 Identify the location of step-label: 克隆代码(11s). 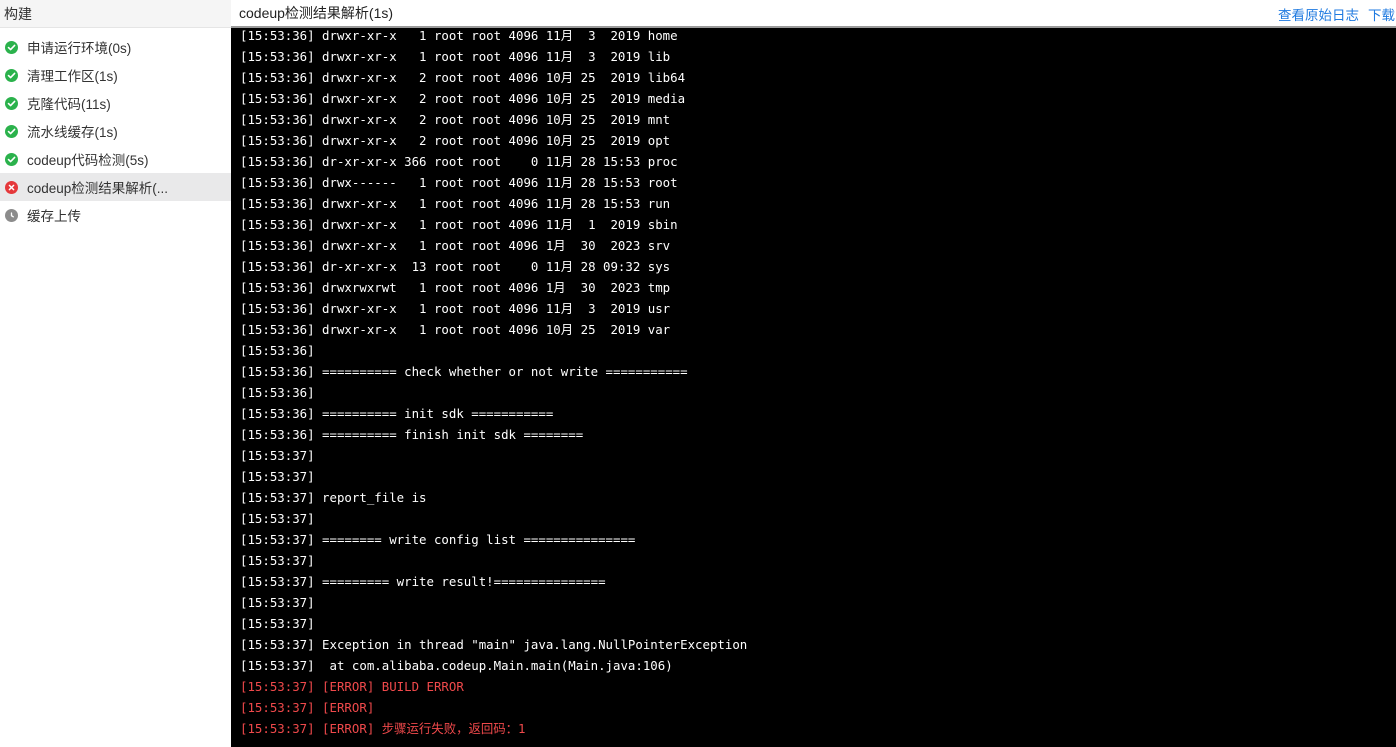
(69, 104).